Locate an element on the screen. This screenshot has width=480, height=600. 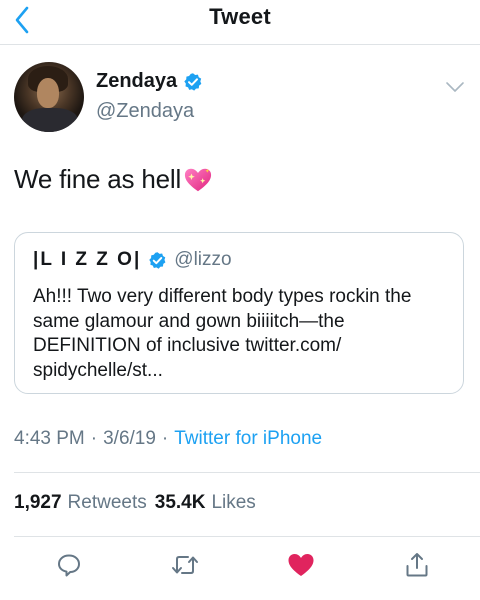
retweet-button is located at coordinates (185, 565).